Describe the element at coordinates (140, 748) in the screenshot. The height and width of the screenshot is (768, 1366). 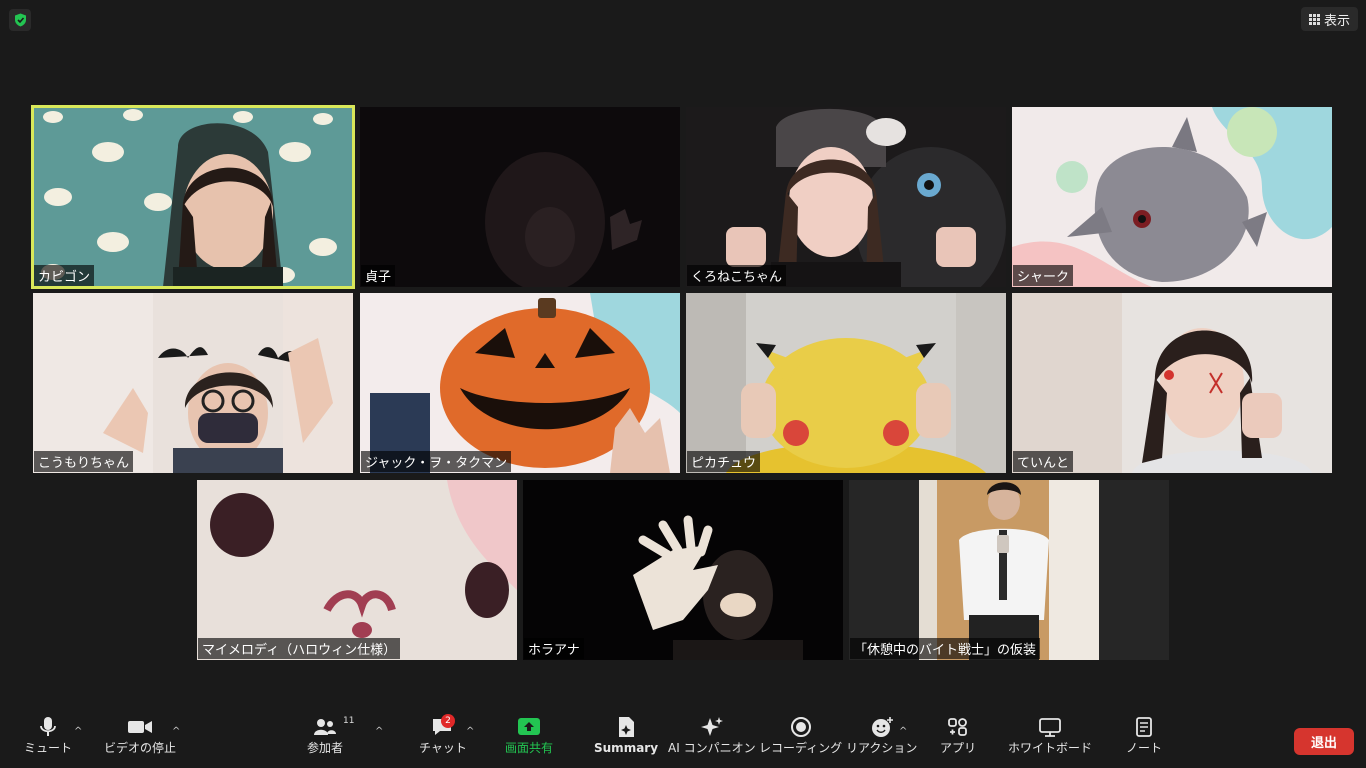
I see `video-label: ビデオの停止` at that location.